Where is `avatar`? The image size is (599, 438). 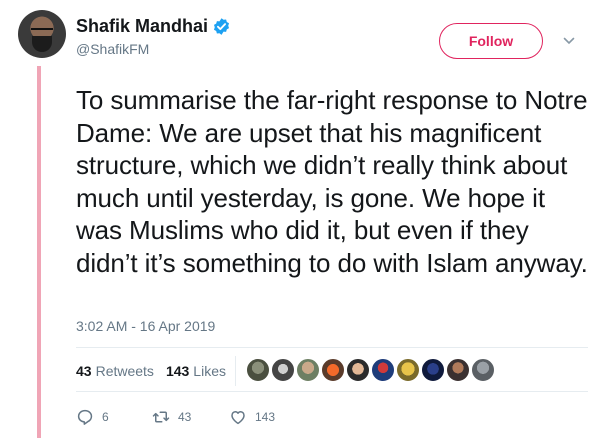 avatar is located at coordinates (42, 34).